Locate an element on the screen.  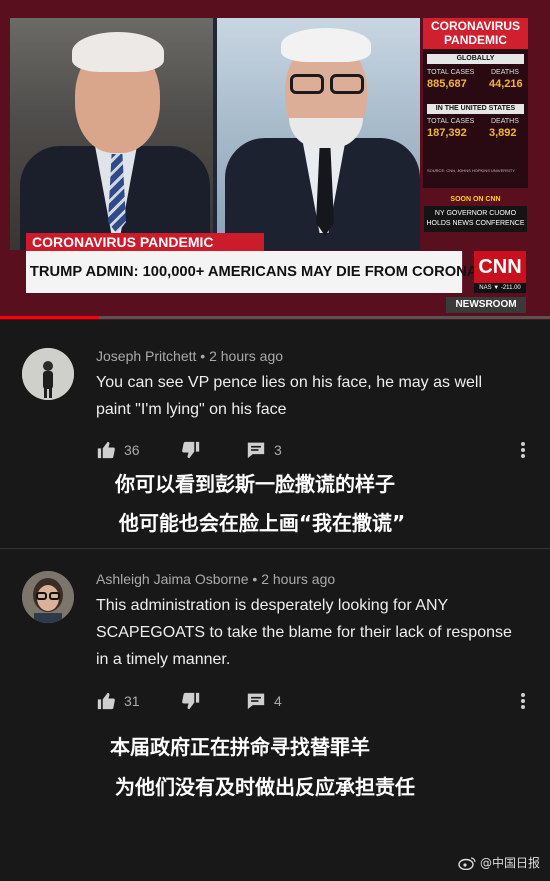
global-deaths-label: DEATHS is located at coordinates (505, 72).